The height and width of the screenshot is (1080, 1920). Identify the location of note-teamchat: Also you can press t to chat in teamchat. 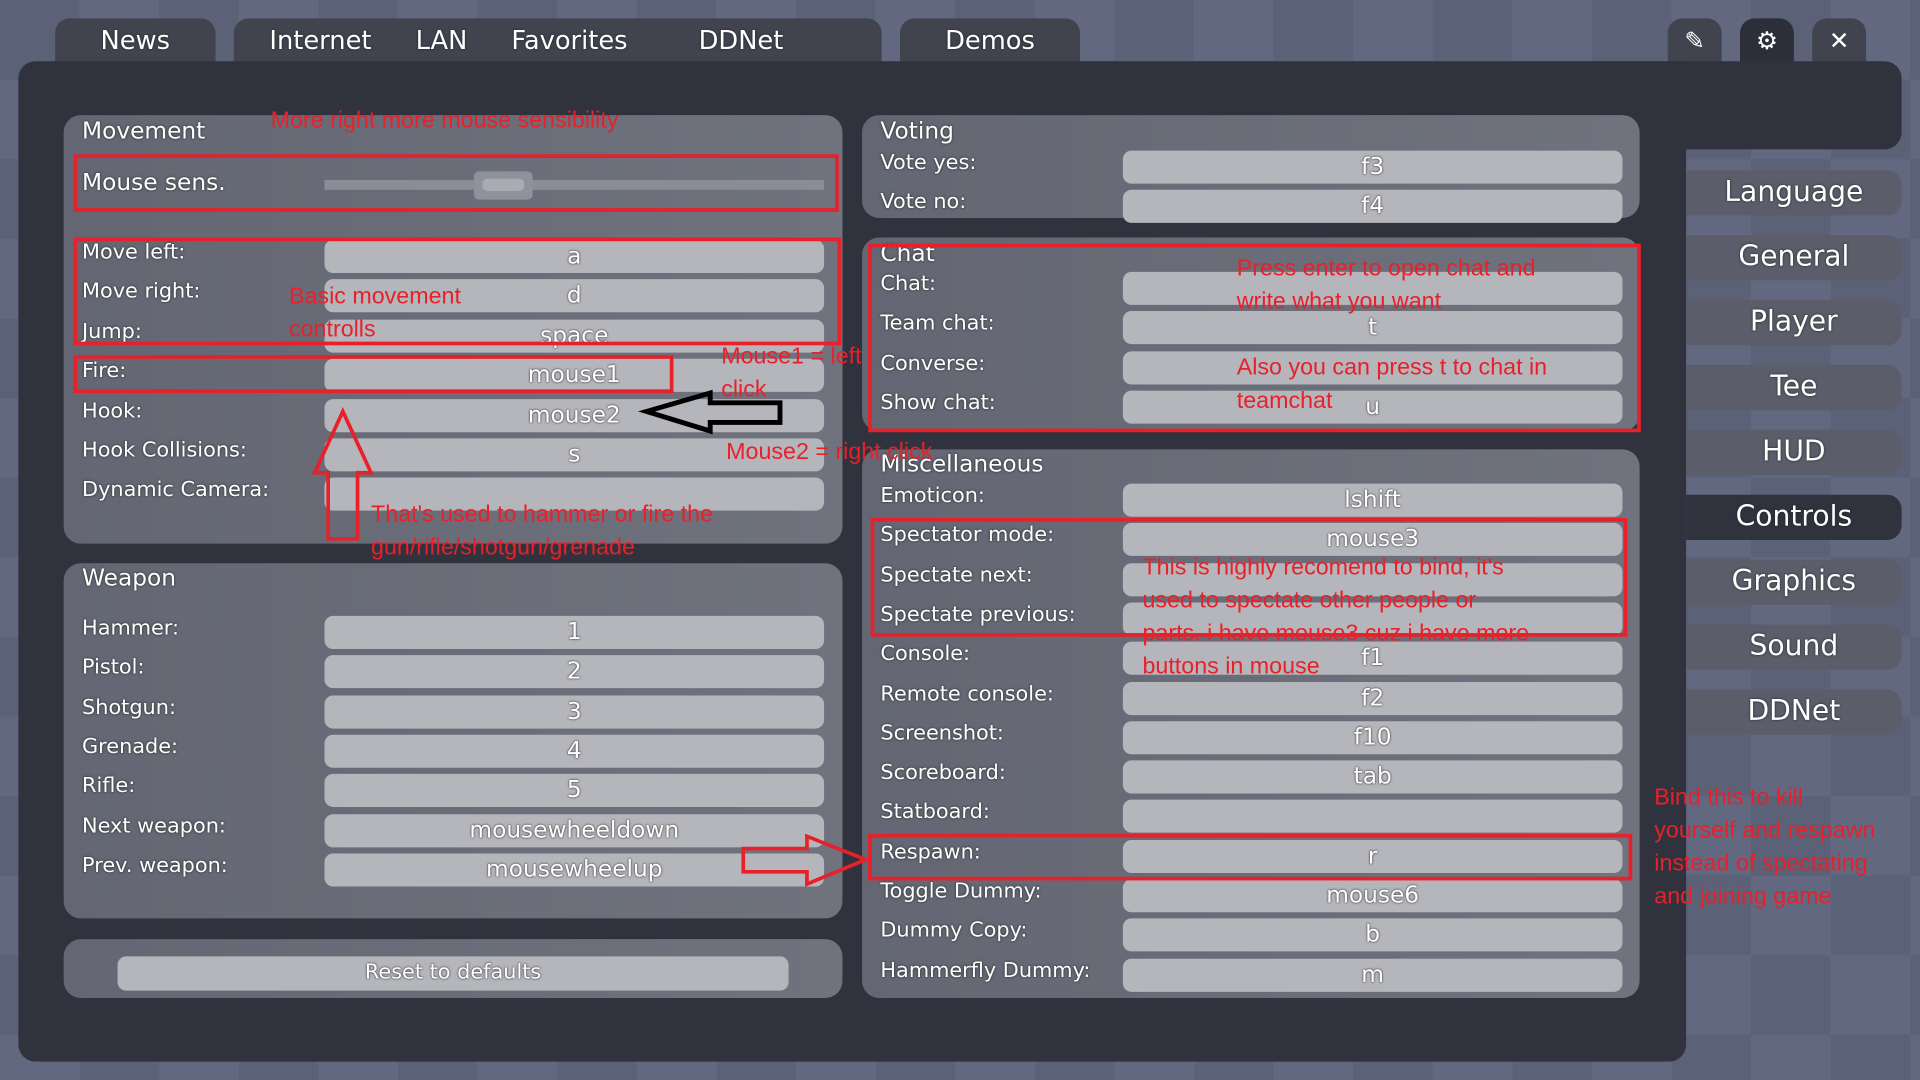
(1392, 384).